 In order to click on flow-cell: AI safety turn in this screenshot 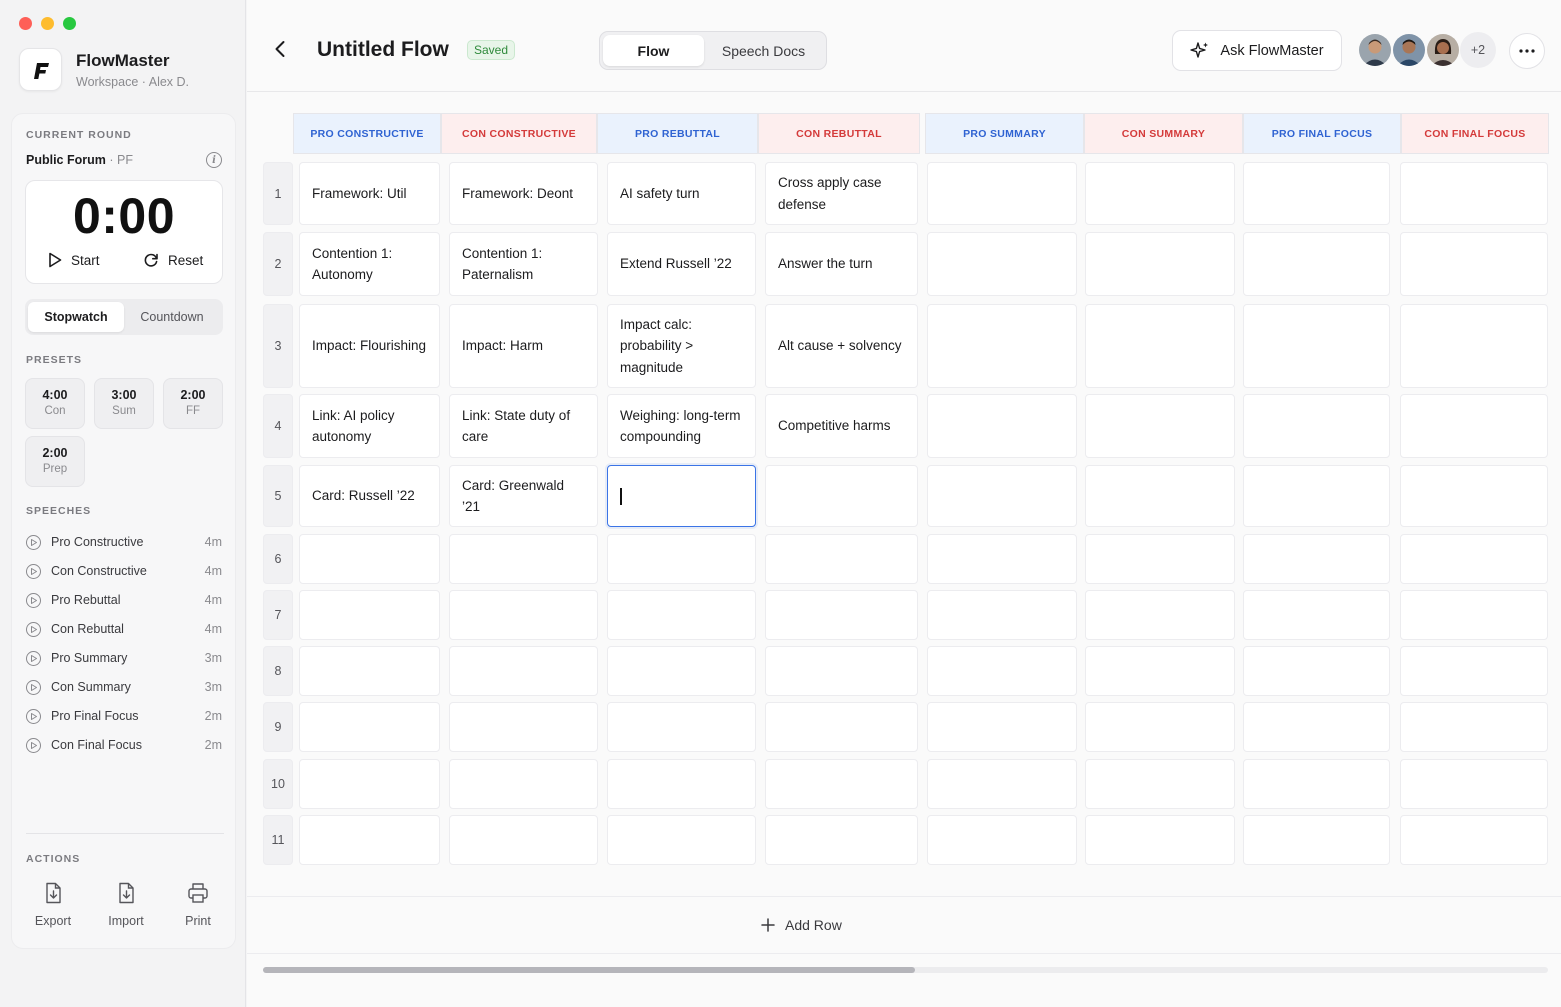, I will do `click(681, 193)`.